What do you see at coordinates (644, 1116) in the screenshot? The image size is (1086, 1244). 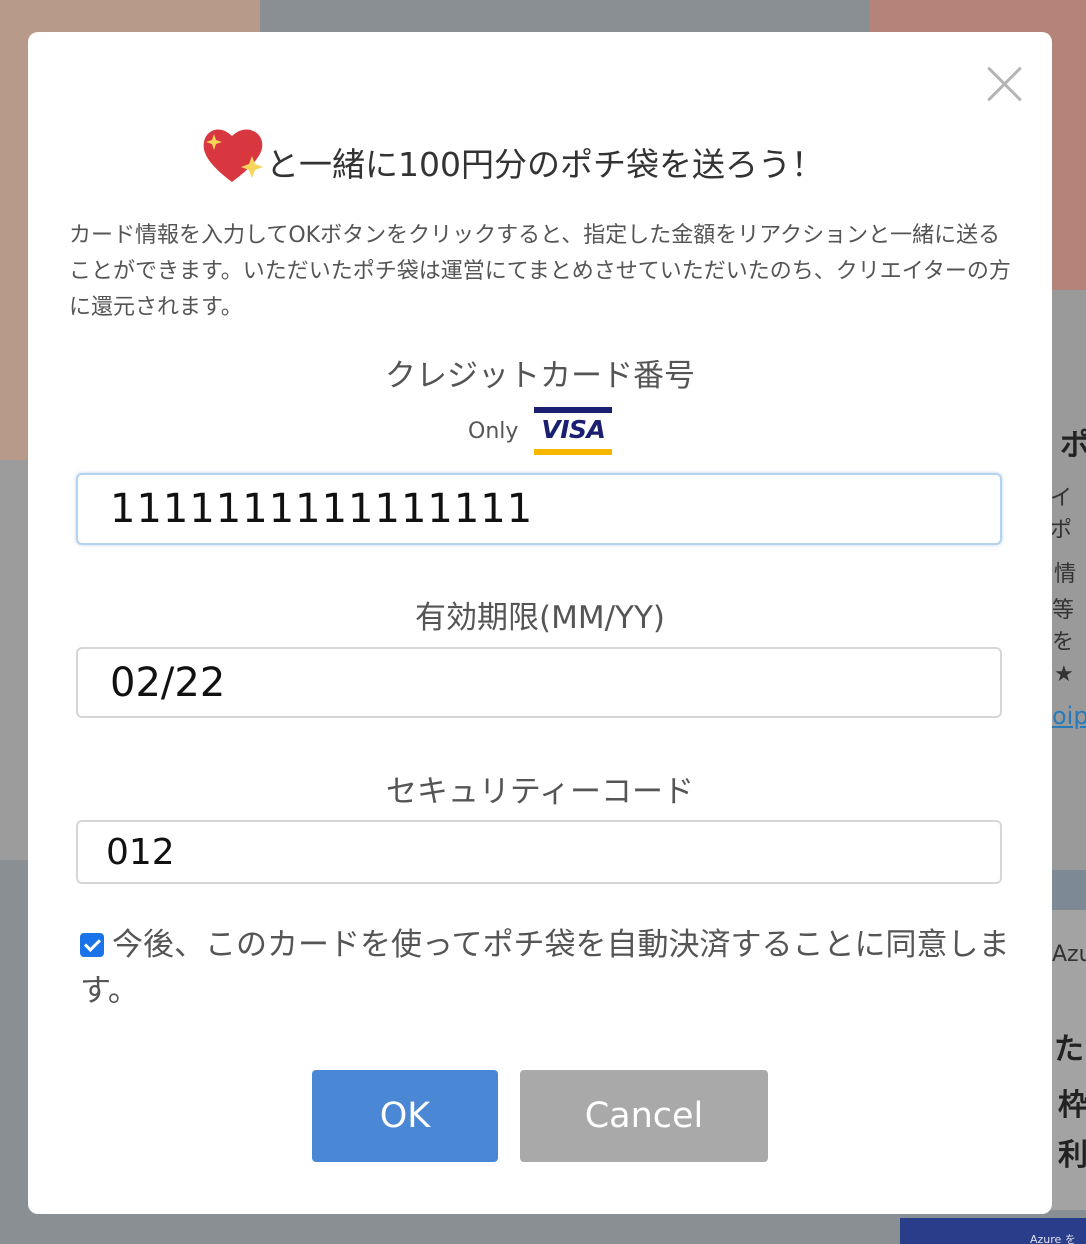 I see `cancel-button: Cancel` at bounding box center [644, 1116].